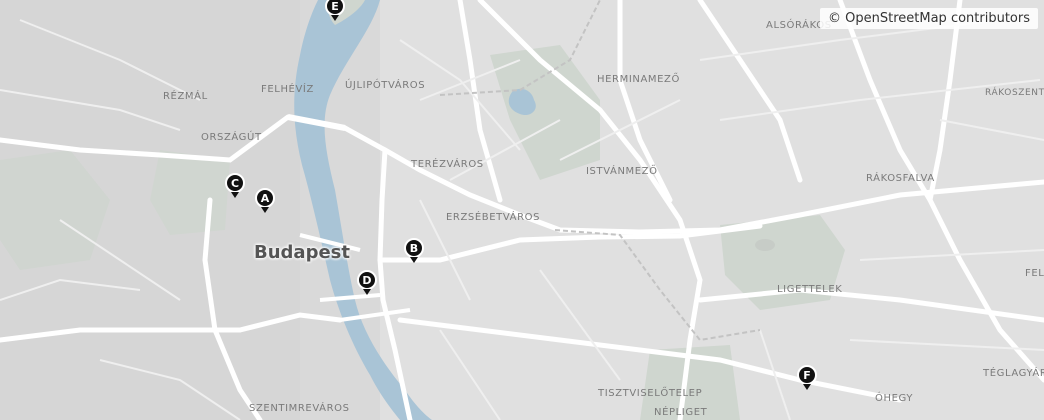 The width and height of the screenshot is (1044, 420). I want to click on hippodrome-lake, so click(765, 245).